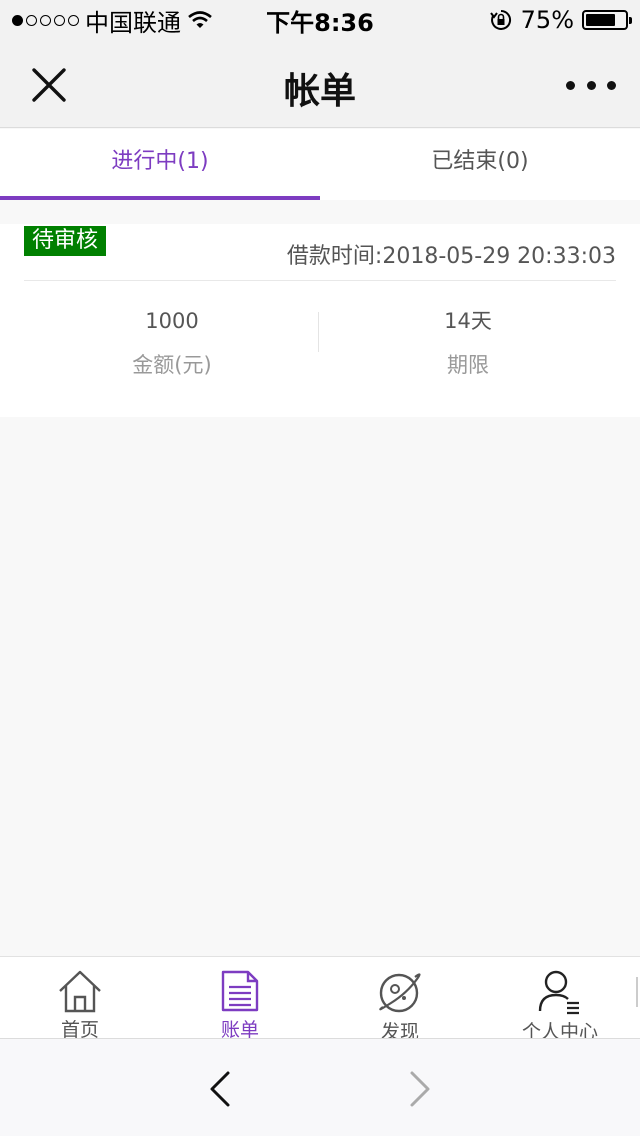  Describe the element at coordinates (172, 321) in the screenshot. I see `amount-value: 1000` at that location.